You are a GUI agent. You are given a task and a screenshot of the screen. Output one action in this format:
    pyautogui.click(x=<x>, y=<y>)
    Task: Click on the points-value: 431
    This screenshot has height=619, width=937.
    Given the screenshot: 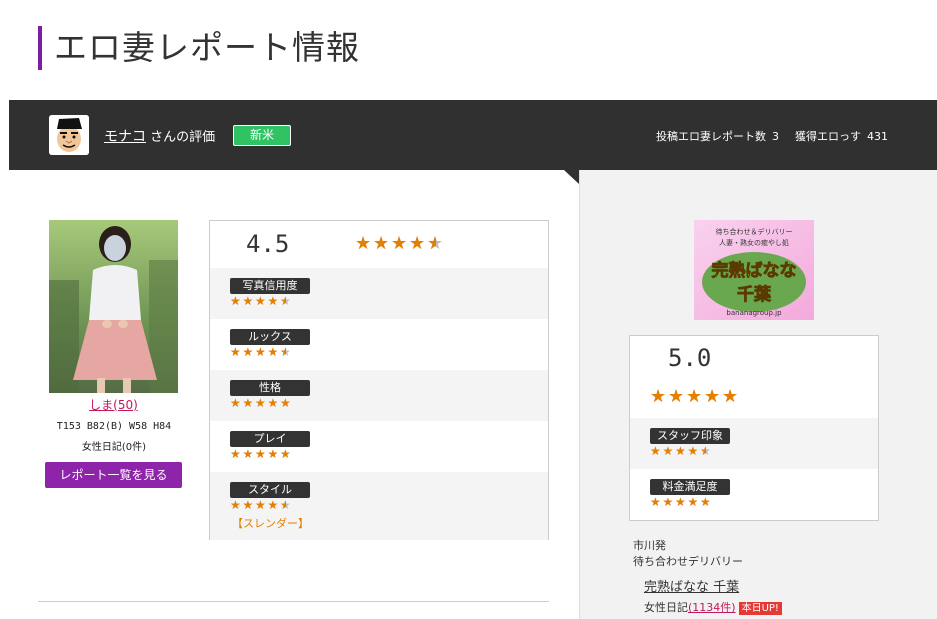 What is the action you would take?
    pyautogui.click(x=877, y=136)
    